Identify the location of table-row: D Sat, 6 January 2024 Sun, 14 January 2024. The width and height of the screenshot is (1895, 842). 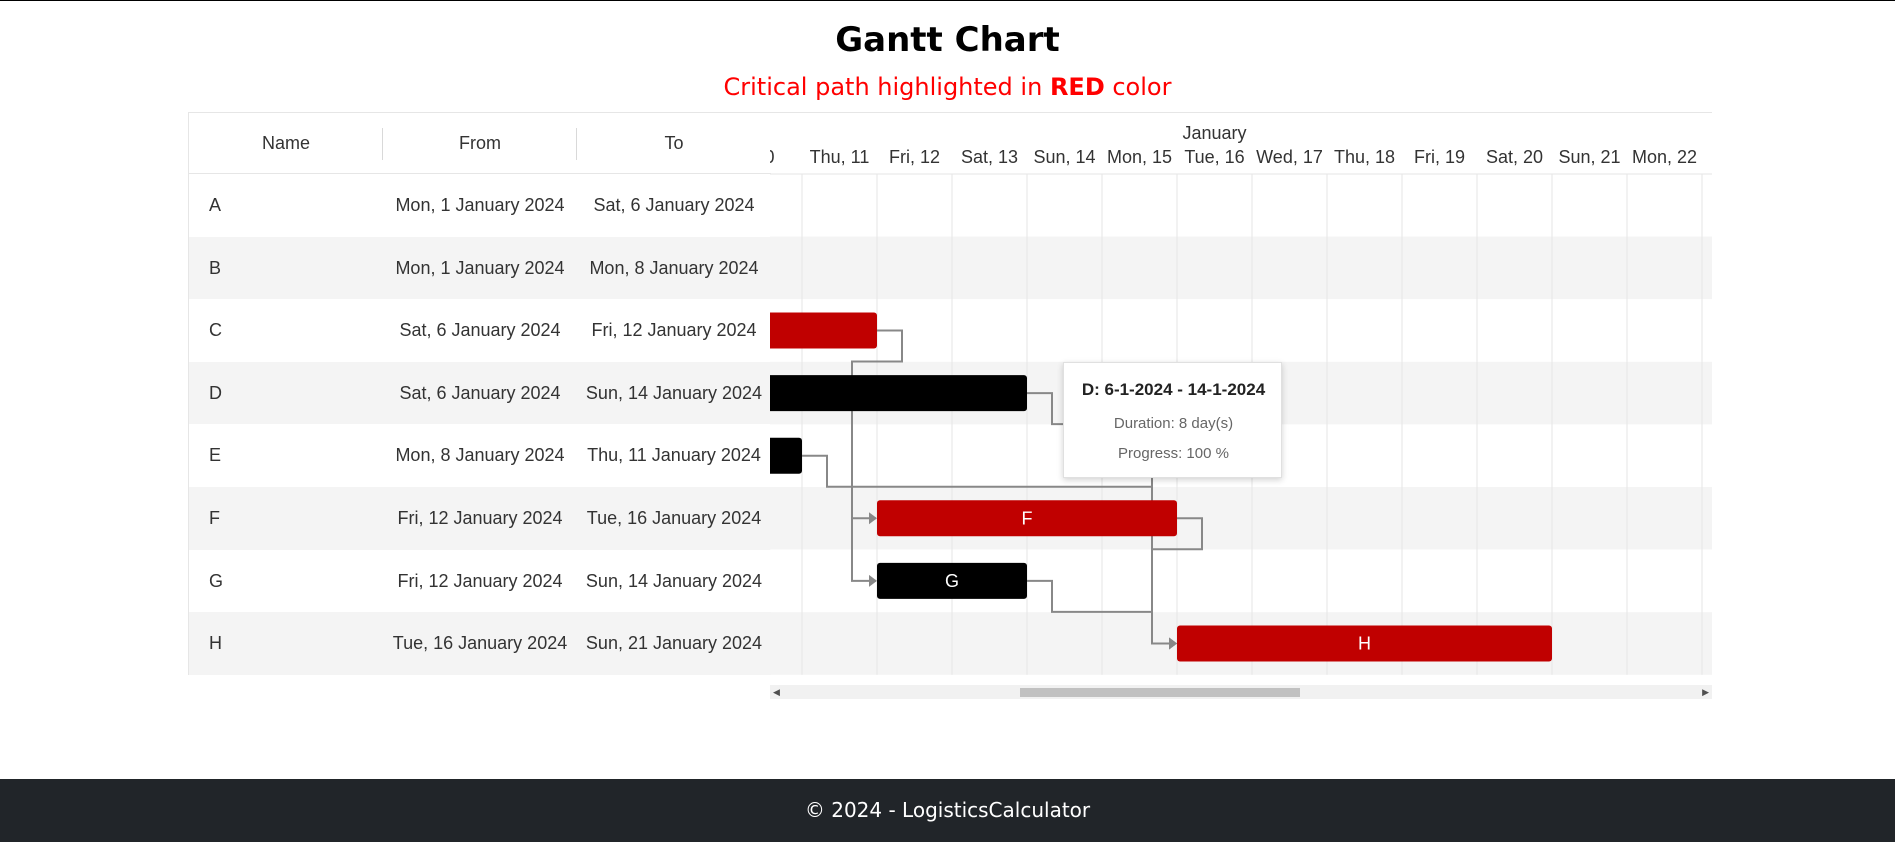
(480, 393).